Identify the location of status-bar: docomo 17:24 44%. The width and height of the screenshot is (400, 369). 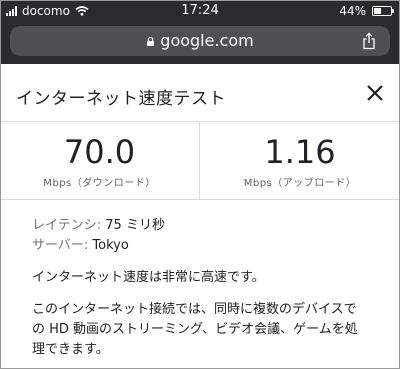
(200, 11).